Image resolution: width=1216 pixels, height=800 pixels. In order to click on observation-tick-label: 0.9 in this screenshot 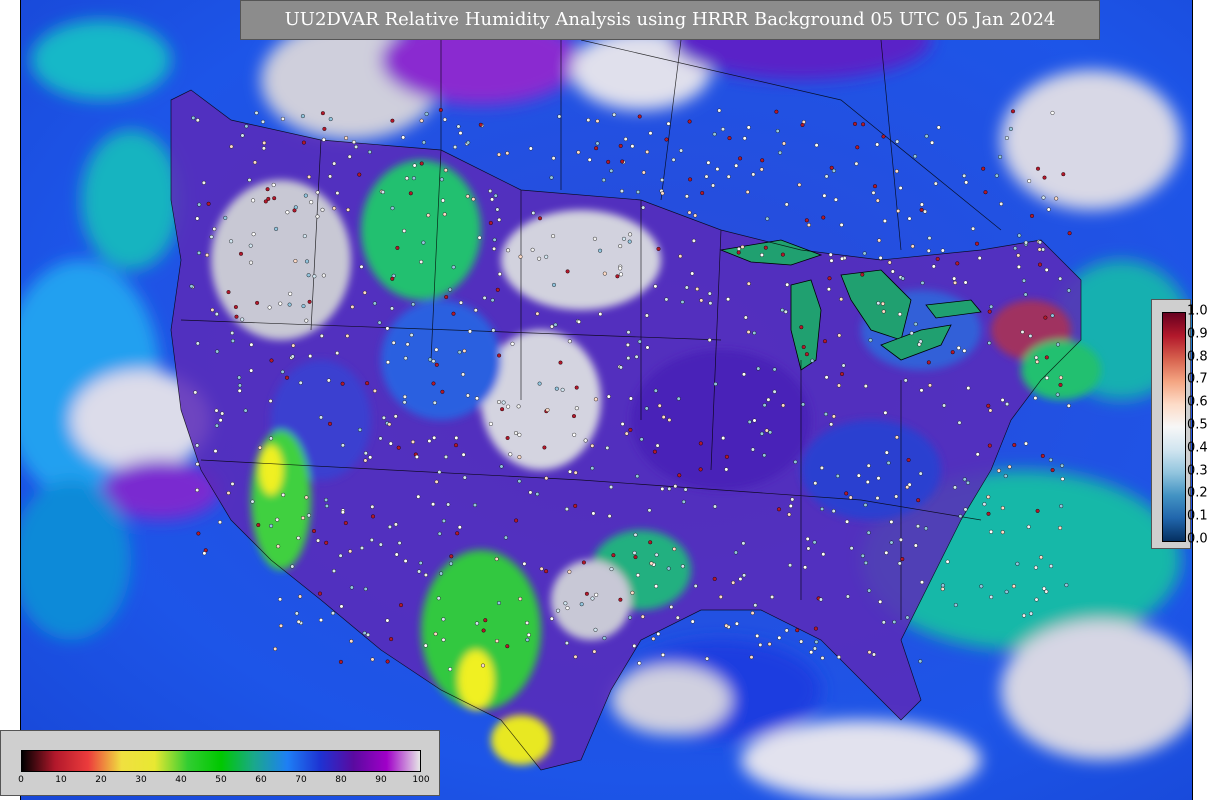, I will do `click(1197, 334)`.